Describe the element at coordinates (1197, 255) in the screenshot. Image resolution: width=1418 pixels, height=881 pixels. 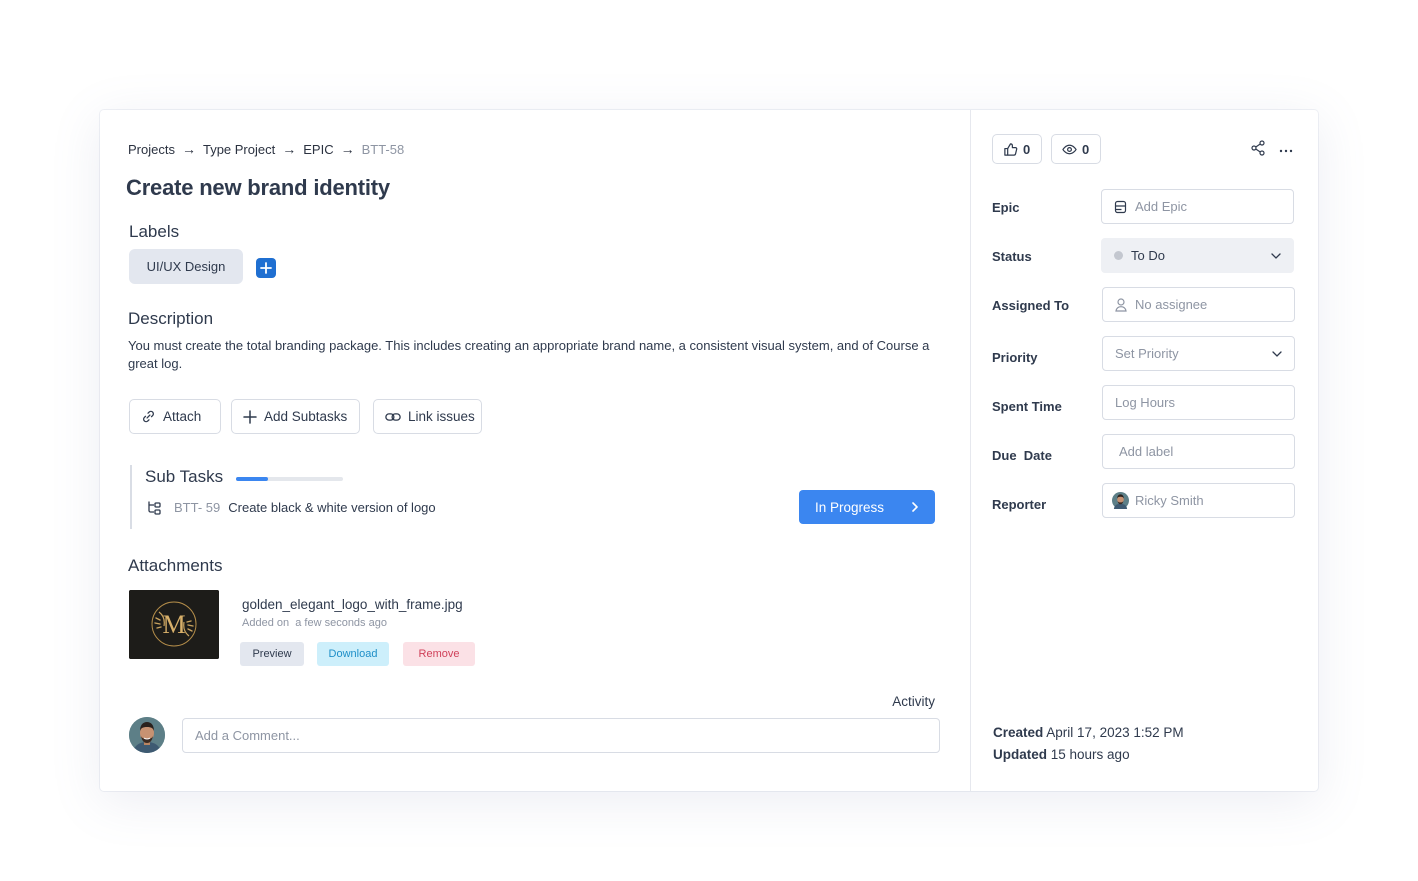
I see `status-select: To Do` at that location.